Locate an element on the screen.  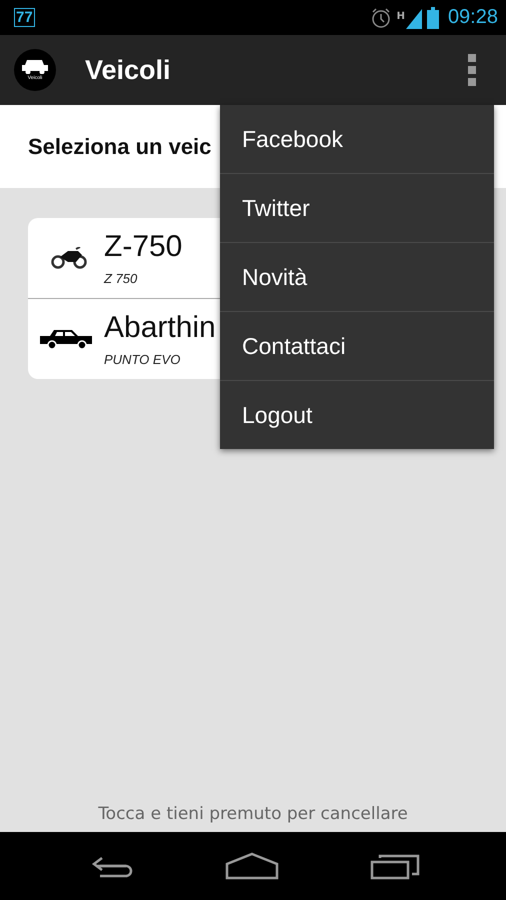
menu-item: Twitter is located at coordinates (357, 207).